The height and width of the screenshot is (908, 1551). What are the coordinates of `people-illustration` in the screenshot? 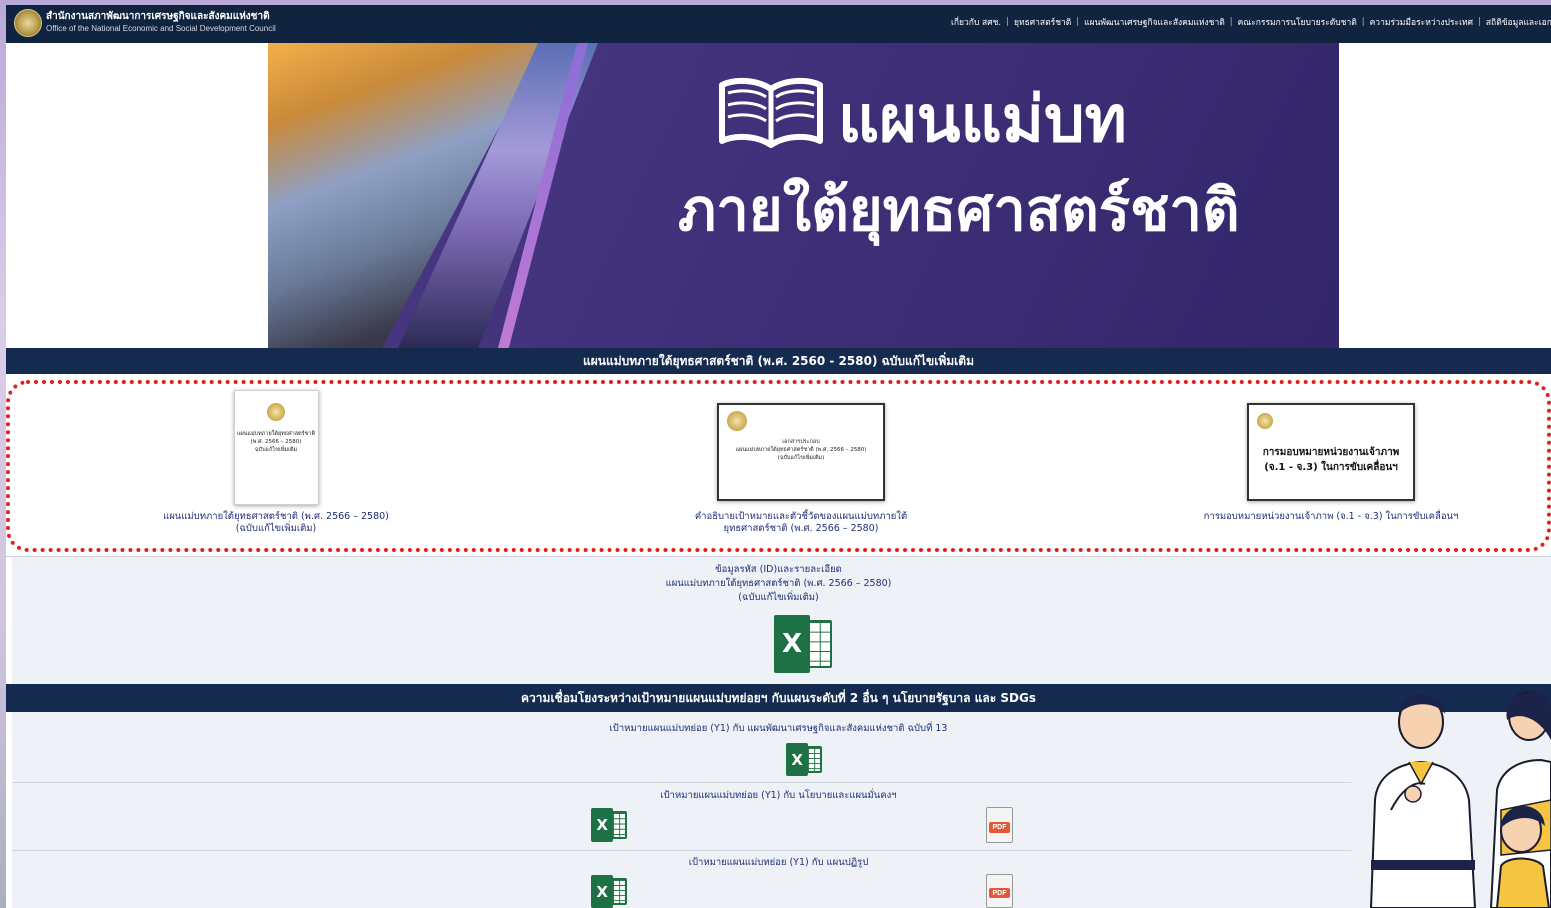 It's located at (1460, 799).